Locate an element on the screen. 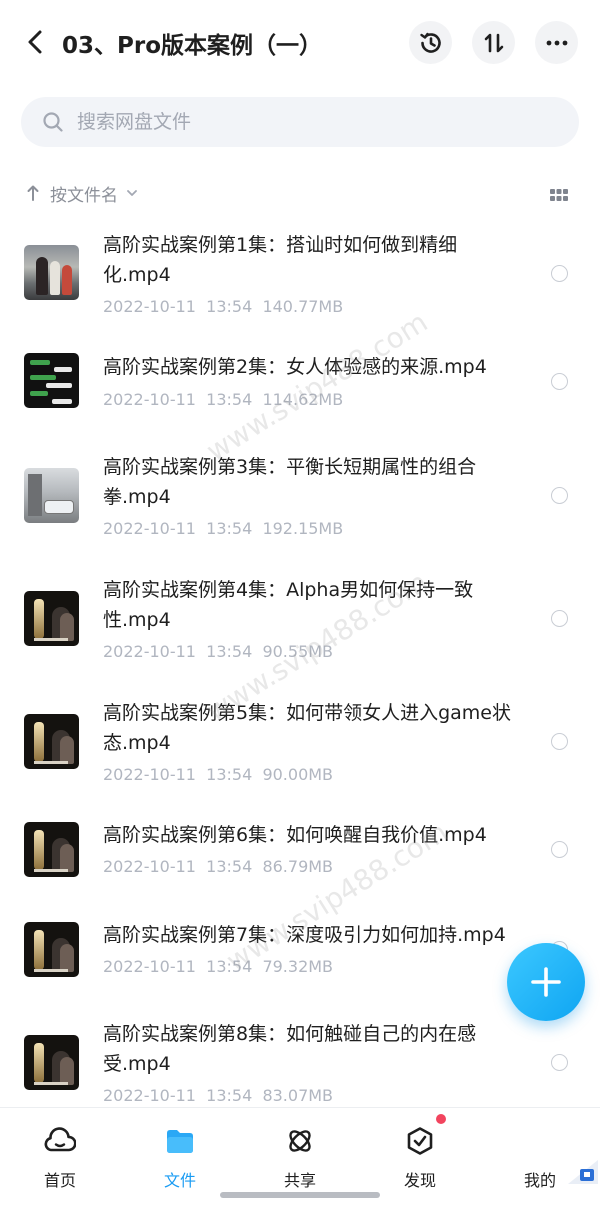 The width and height of the screenshot is (600, 1207). back-icon is located at coordinates (35, 42).